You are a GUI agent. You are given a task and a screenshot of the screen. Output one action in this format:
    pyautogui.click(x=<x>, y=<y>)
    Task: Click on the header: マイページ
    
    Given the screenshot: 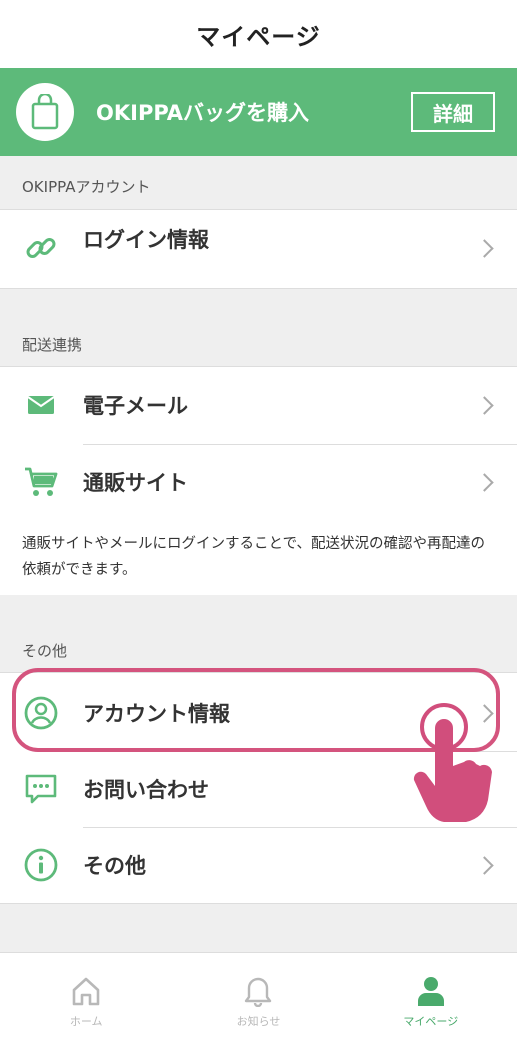 What is the action you would take?
    pyautogui.click(x=258, y=34)
    